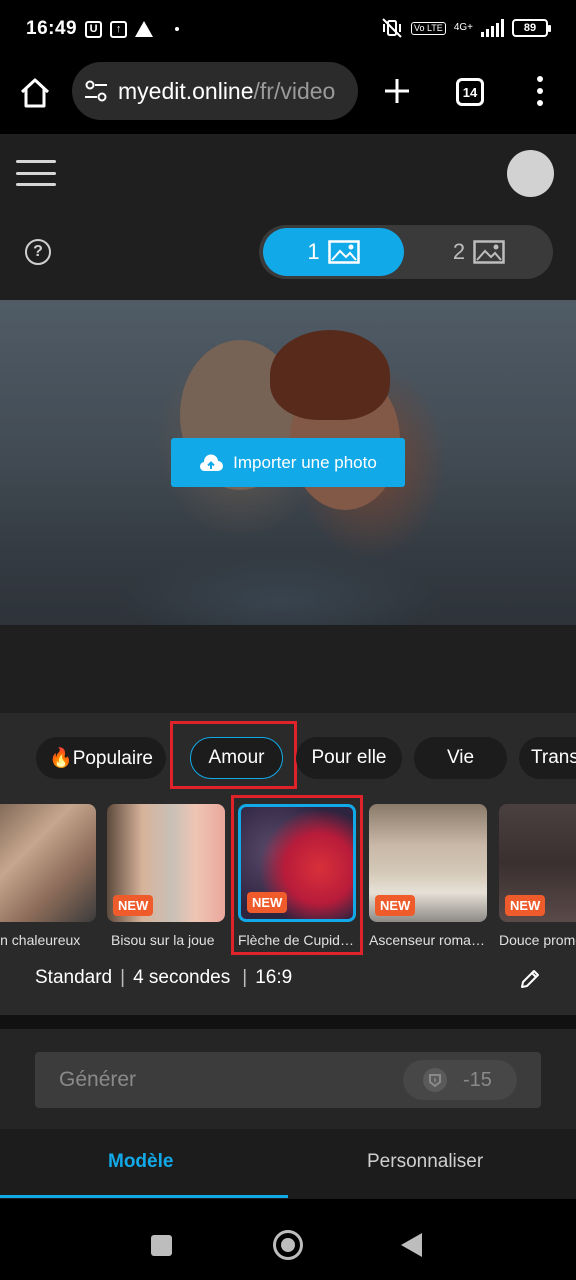 Image resolution: width=576 pixels, height=1280 pixels. What do you see at coordinates (212, 462) in the screenshot?
I see `cloud-upload-icon` at bounding box center [212, 462].